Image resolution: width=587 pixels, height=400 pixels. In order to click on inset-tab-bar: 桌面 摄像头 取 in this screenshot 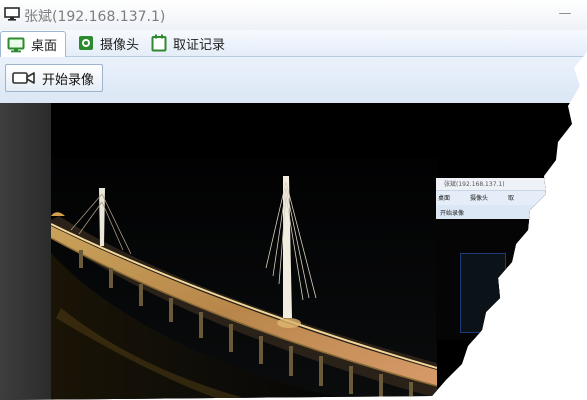, I will do `click(491, 198)`.